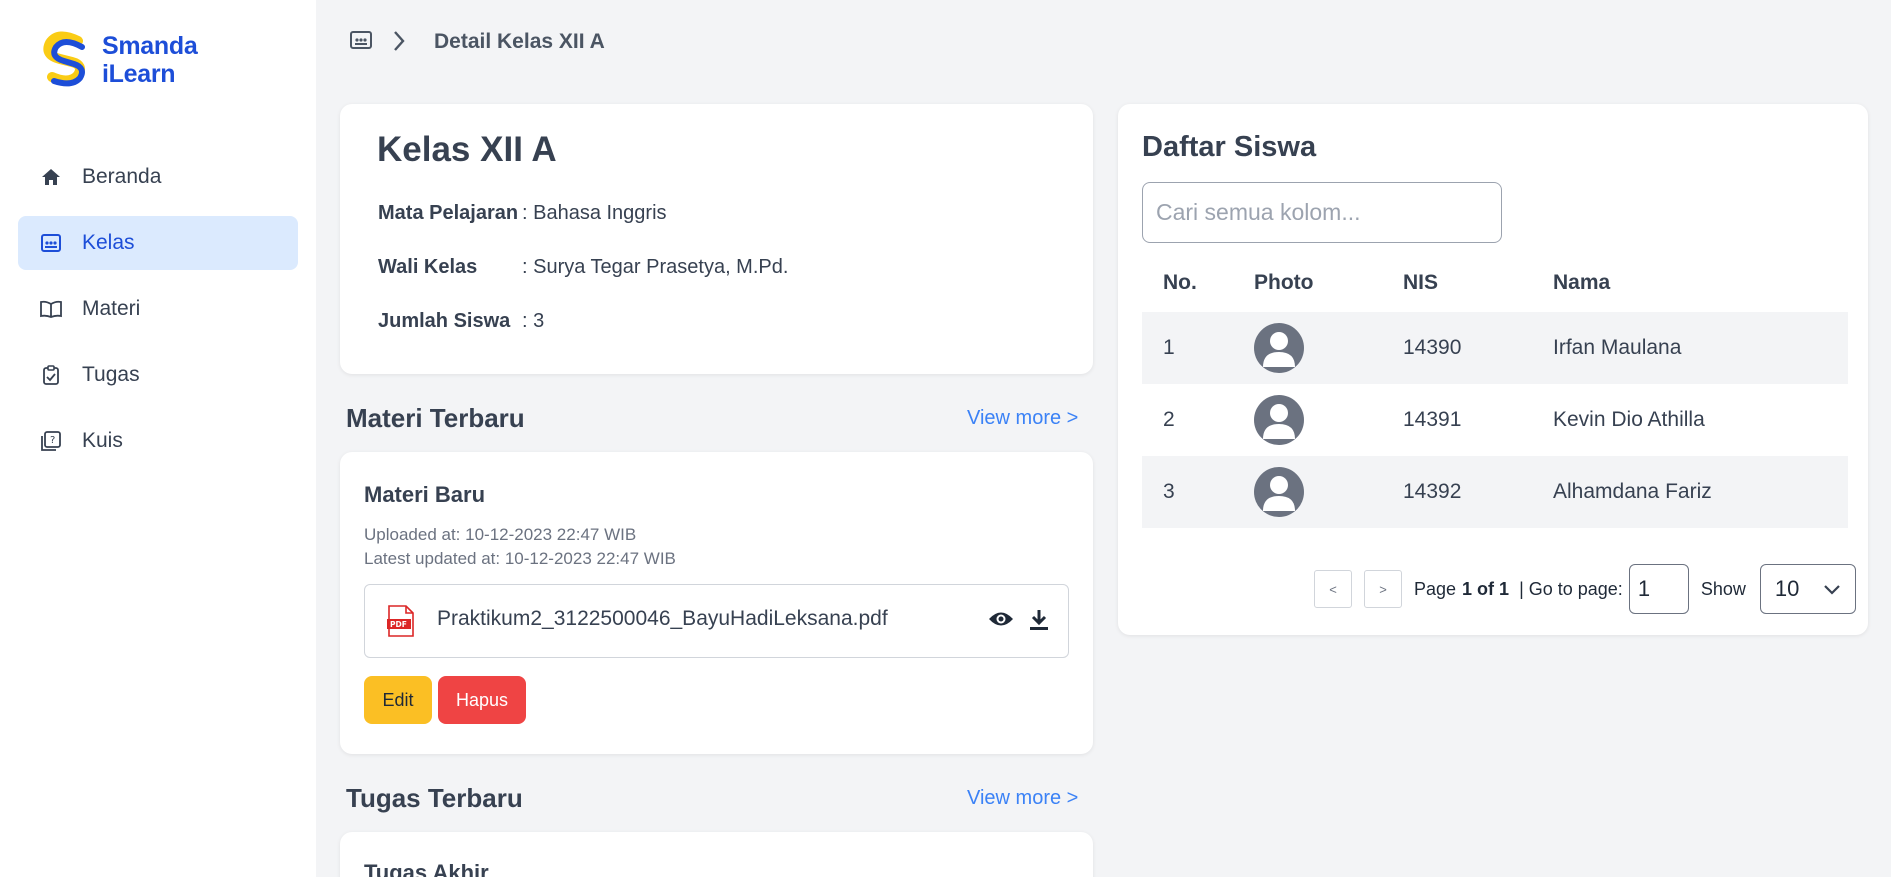  What do you see at coordinates (519, 41) in the screenshot?
I see `breadcrumb-current: Detail Kelas XII A` at bounding box center [519, 41].